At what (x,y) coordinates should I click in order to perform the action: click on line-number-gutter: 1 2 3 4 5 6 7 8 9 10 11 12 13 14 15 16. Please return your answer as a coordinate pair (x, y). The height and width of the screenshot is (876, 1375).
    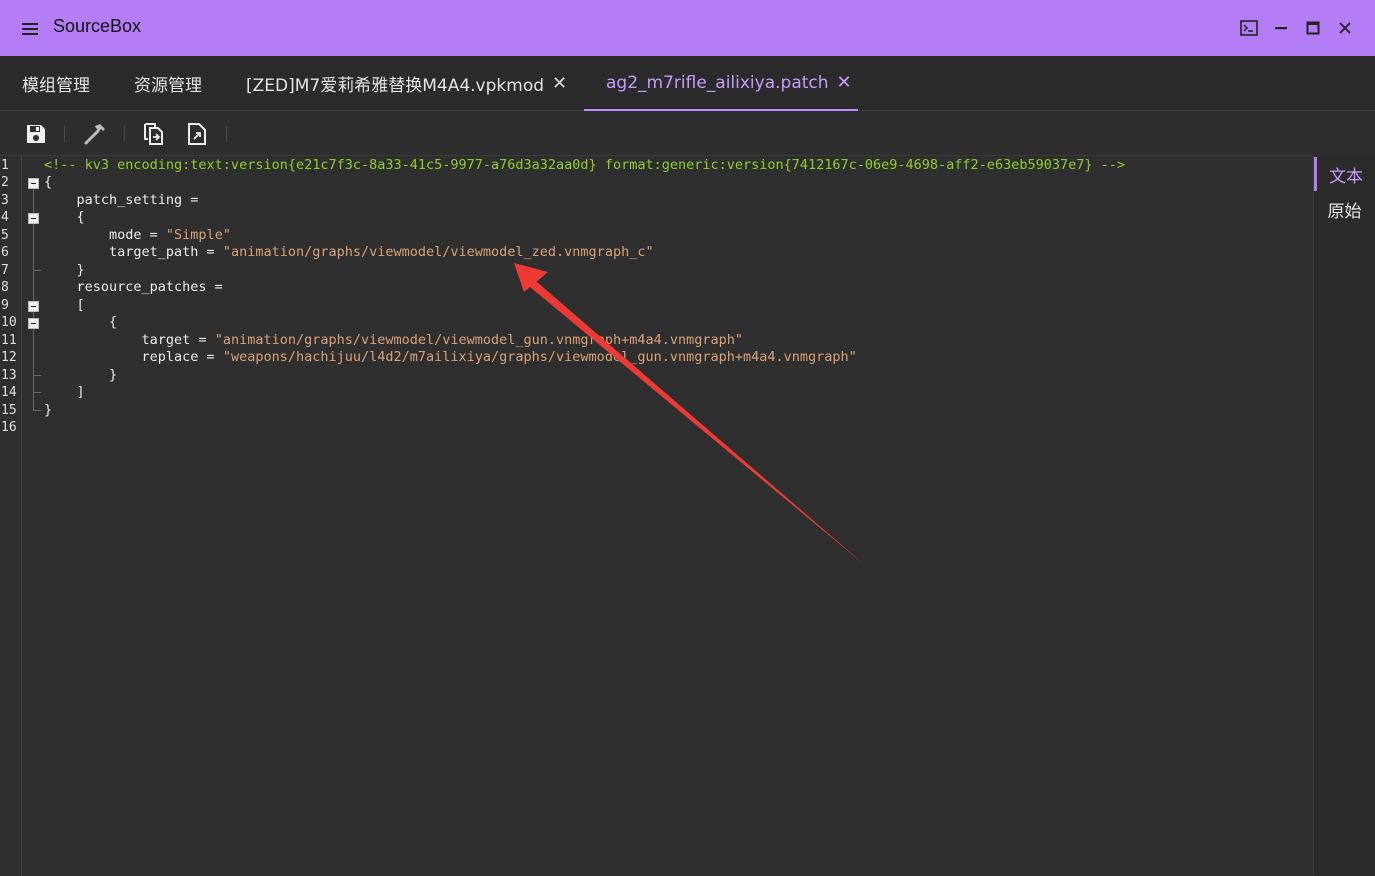
    Looking at the image, I should click on (11, 516).